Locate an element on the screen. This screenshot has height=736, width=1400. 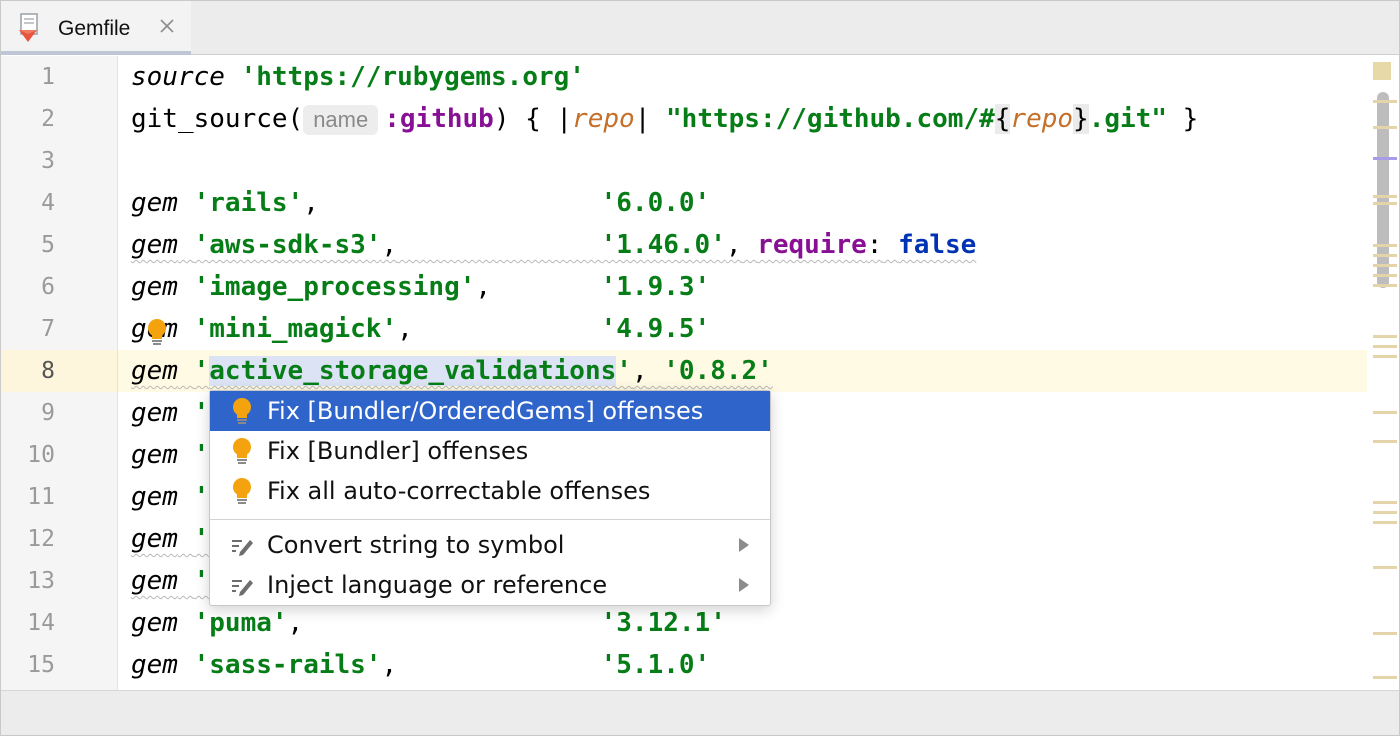
inspection-status-icon is located at coordinates (1382, 71).